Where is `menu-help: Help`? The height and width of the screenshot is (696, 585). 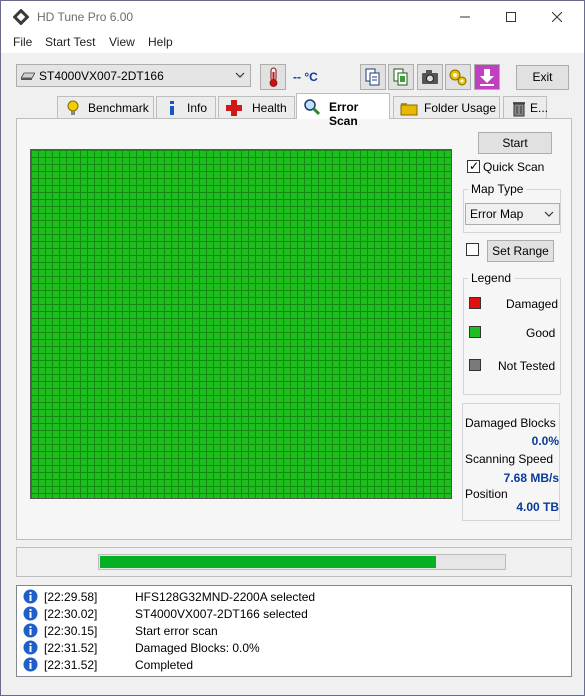 menu-help: Help is located at coordinates (160, 42).